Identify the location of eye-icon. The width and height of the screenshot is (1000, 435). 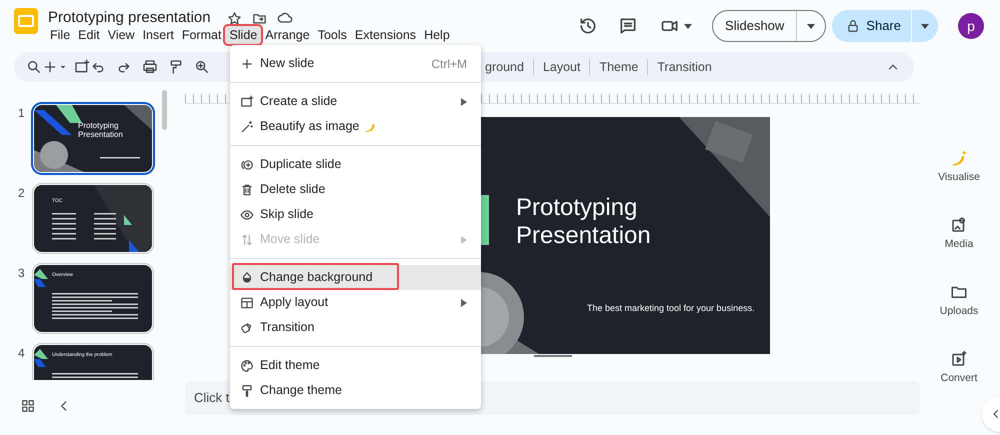
(247, 215).